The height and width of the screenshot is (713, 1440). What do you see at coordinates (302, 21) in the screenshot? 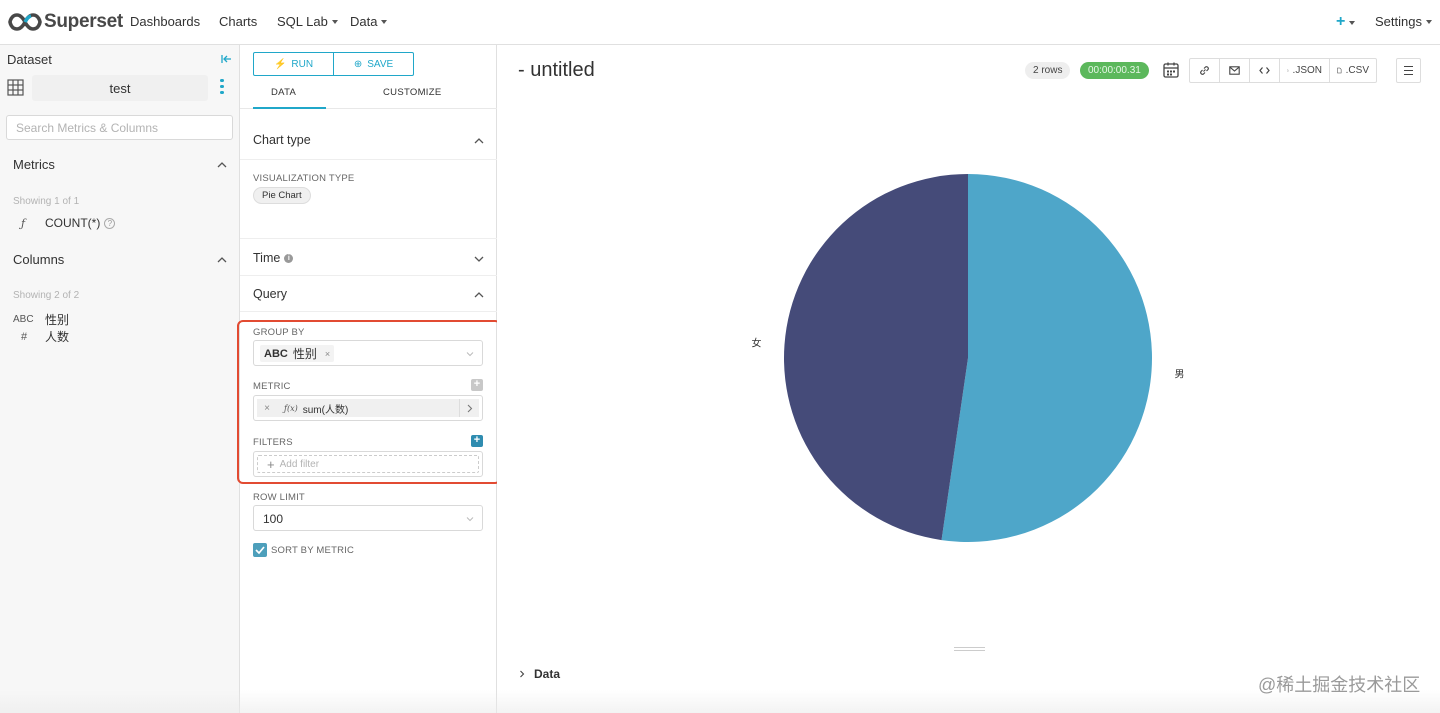
I see `nav-sql-lab-label: SQL Lab` at bounding box center [302, 21].